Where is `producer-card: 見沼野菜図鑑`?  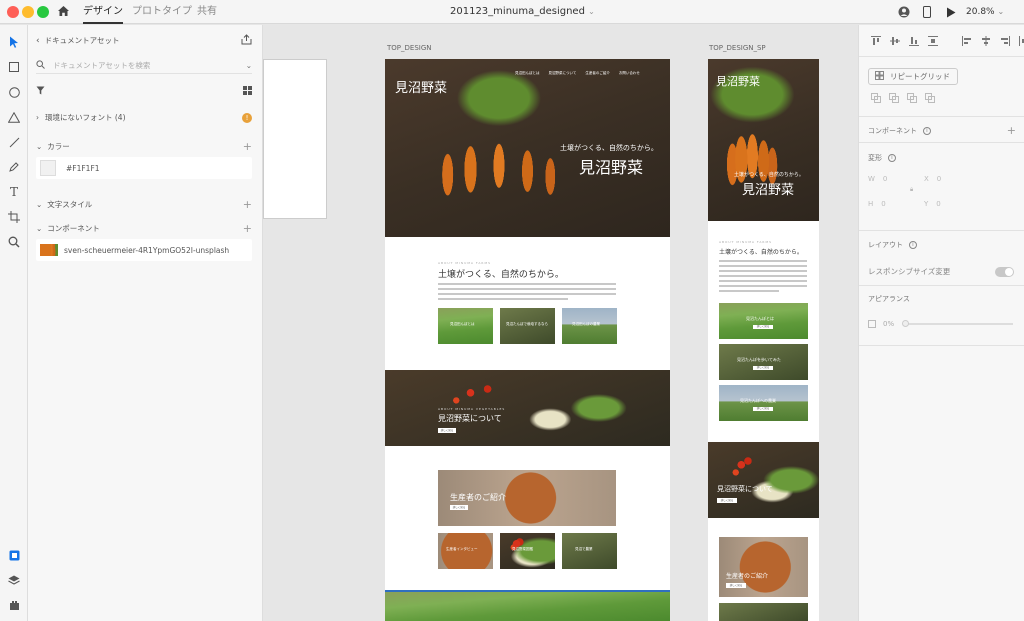
producer-card: 見沼野菜図鑑 is located at coordinates (527, 551).